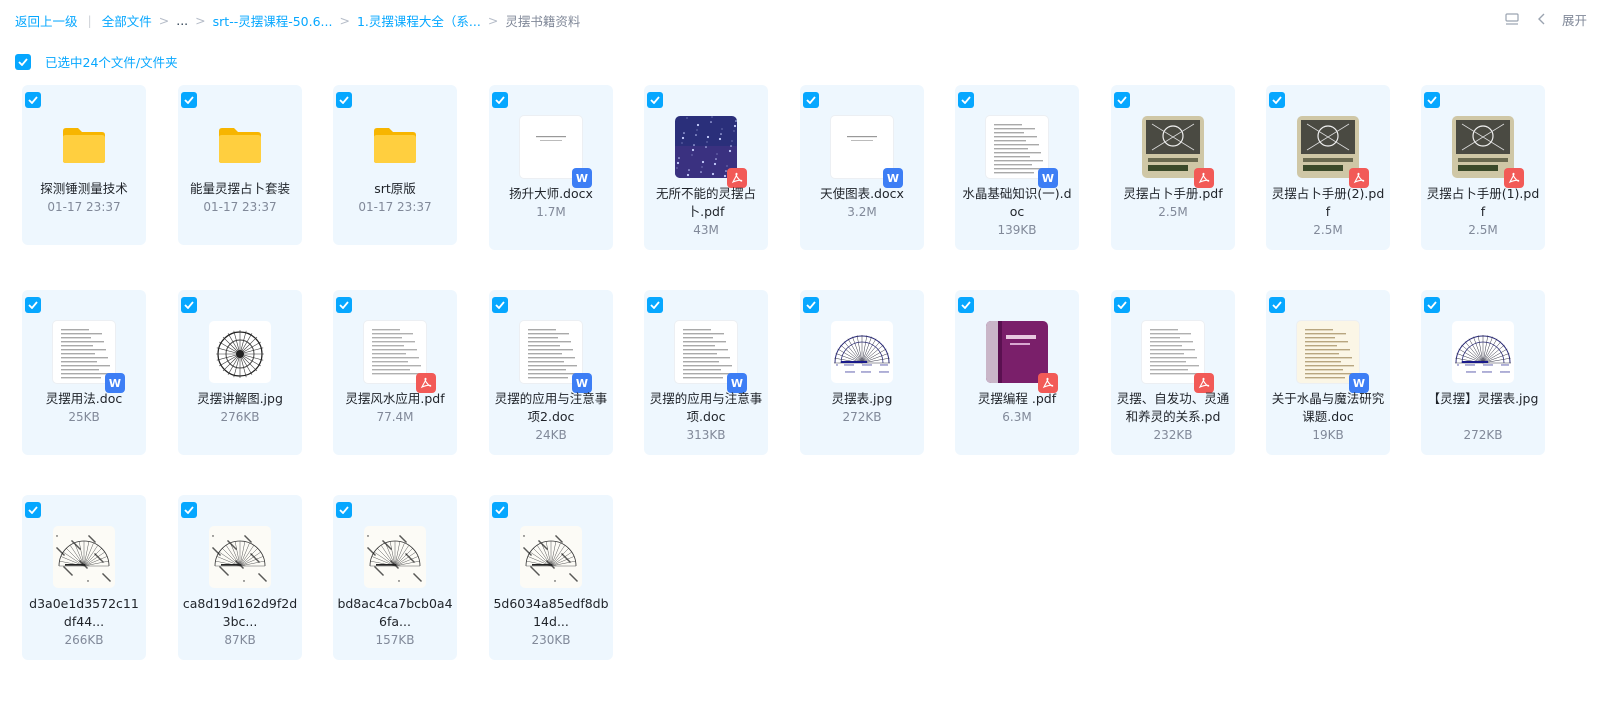 Image resolution: width=1615 pixels, height=724 pixels. Describe the element at coordinates (395, 189) in the screenshot. I see `file-name: srt原版` at that location.